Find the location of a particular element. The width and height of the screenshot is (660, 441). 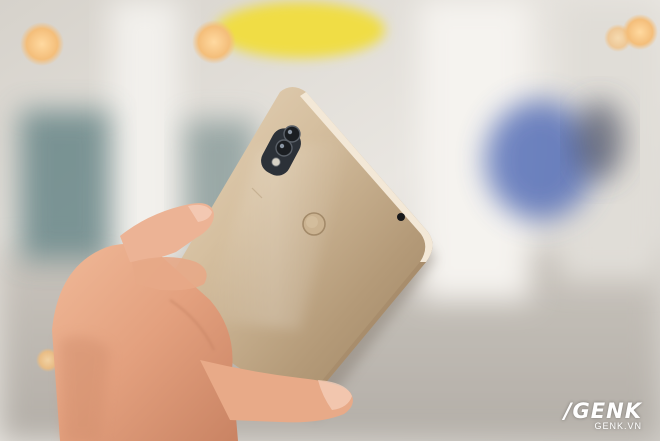

camera-flash is located at coordinates (276, 162).